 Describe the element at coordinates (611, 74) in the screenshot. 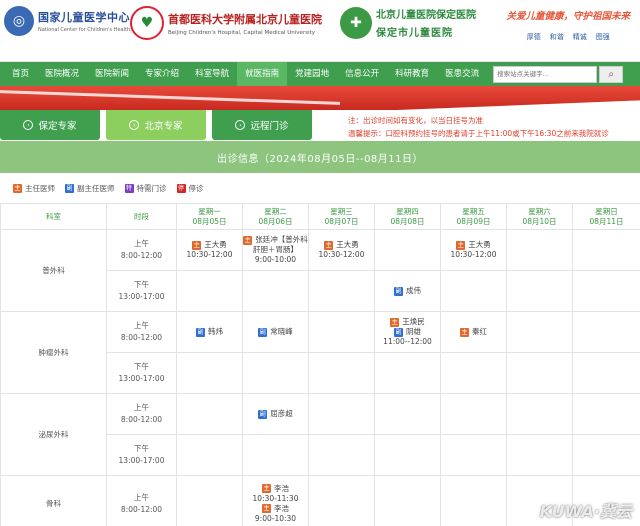

I see `search-icon: ⌕` at that location.